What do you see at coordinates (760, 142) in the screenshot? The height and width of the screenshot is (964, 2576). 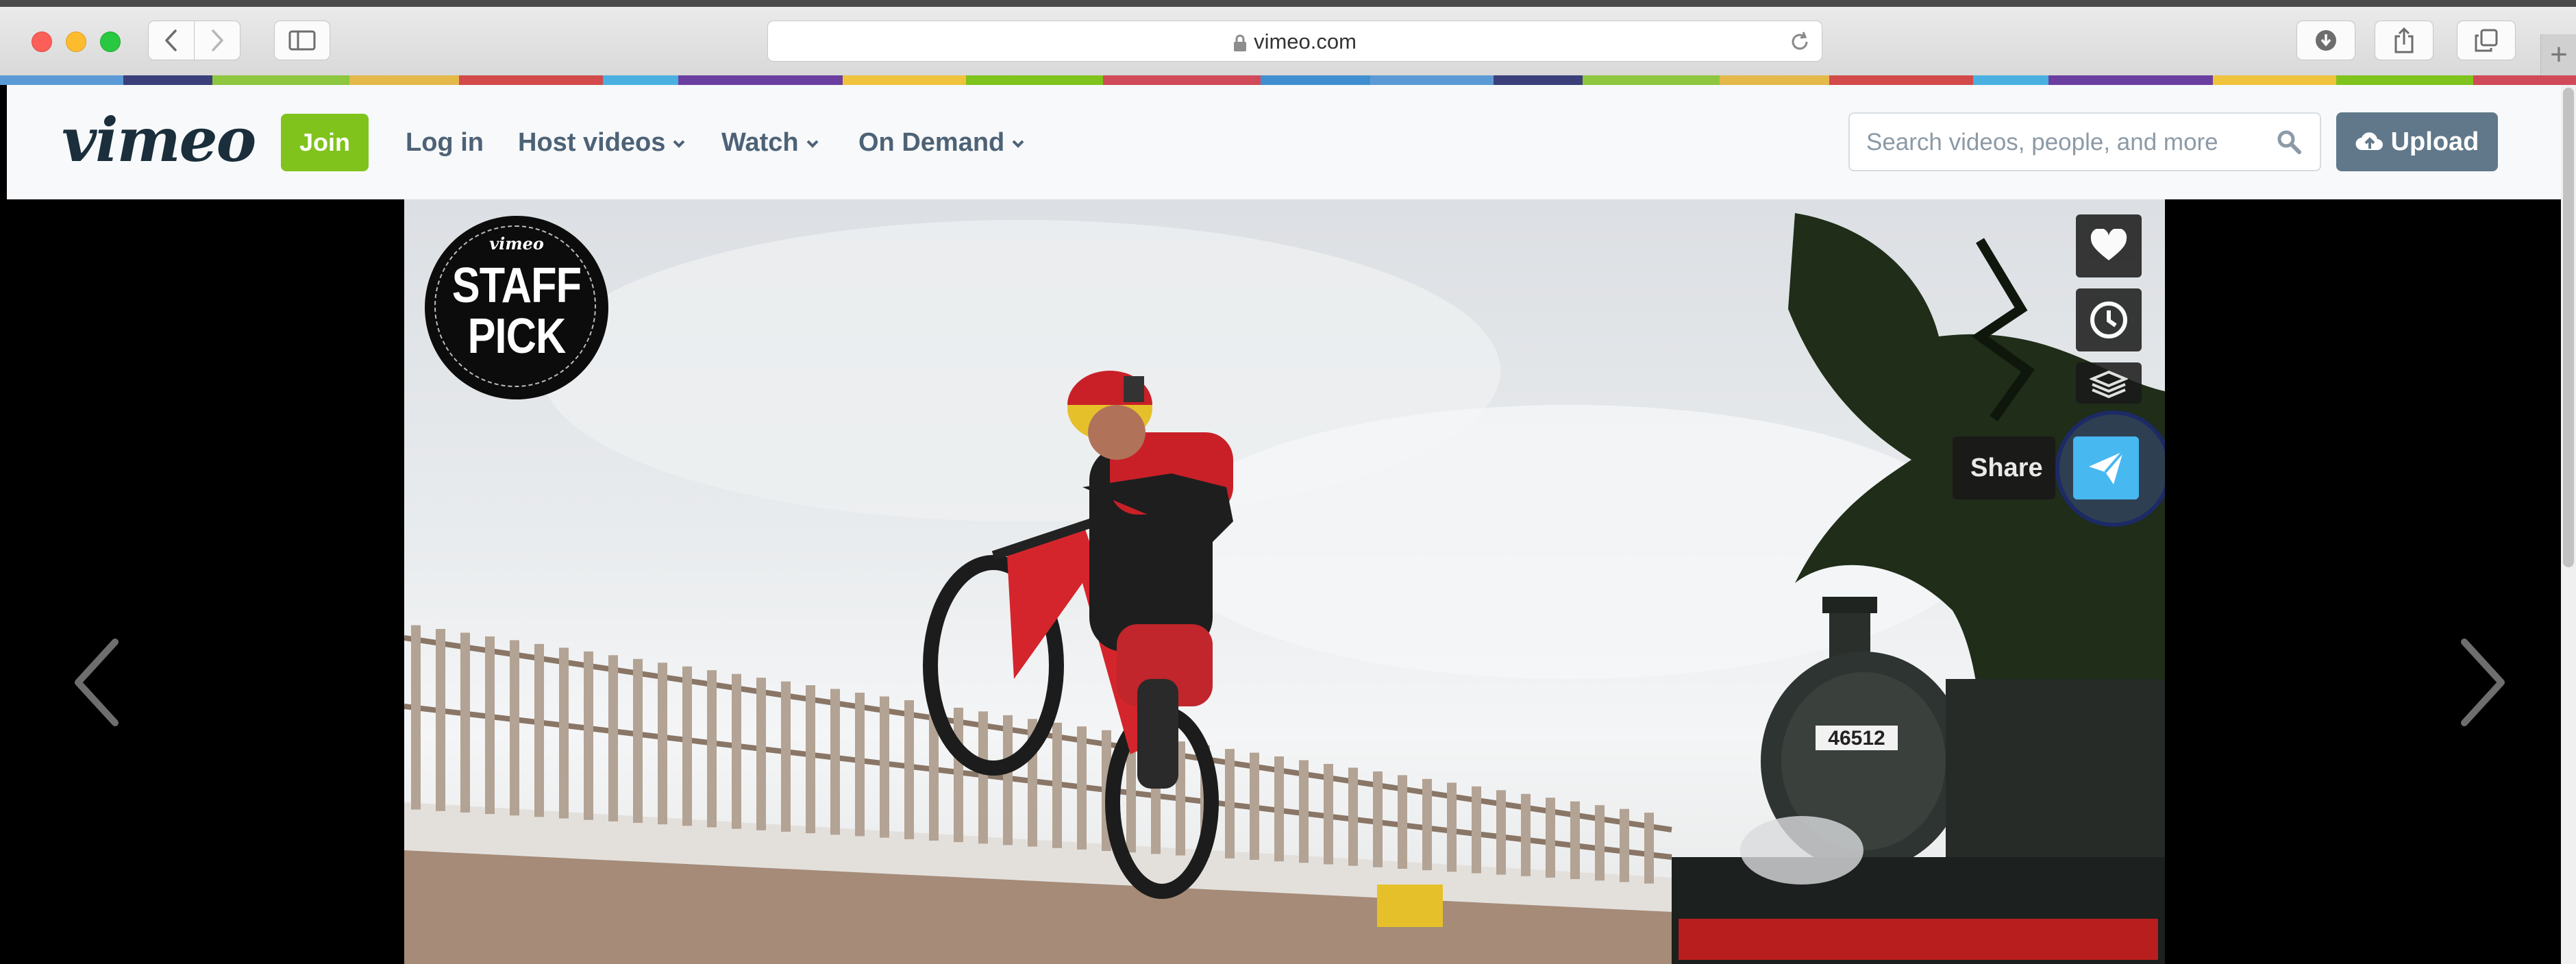 I see `nav-watch-label: Watch` at bounding box center [760, 142].